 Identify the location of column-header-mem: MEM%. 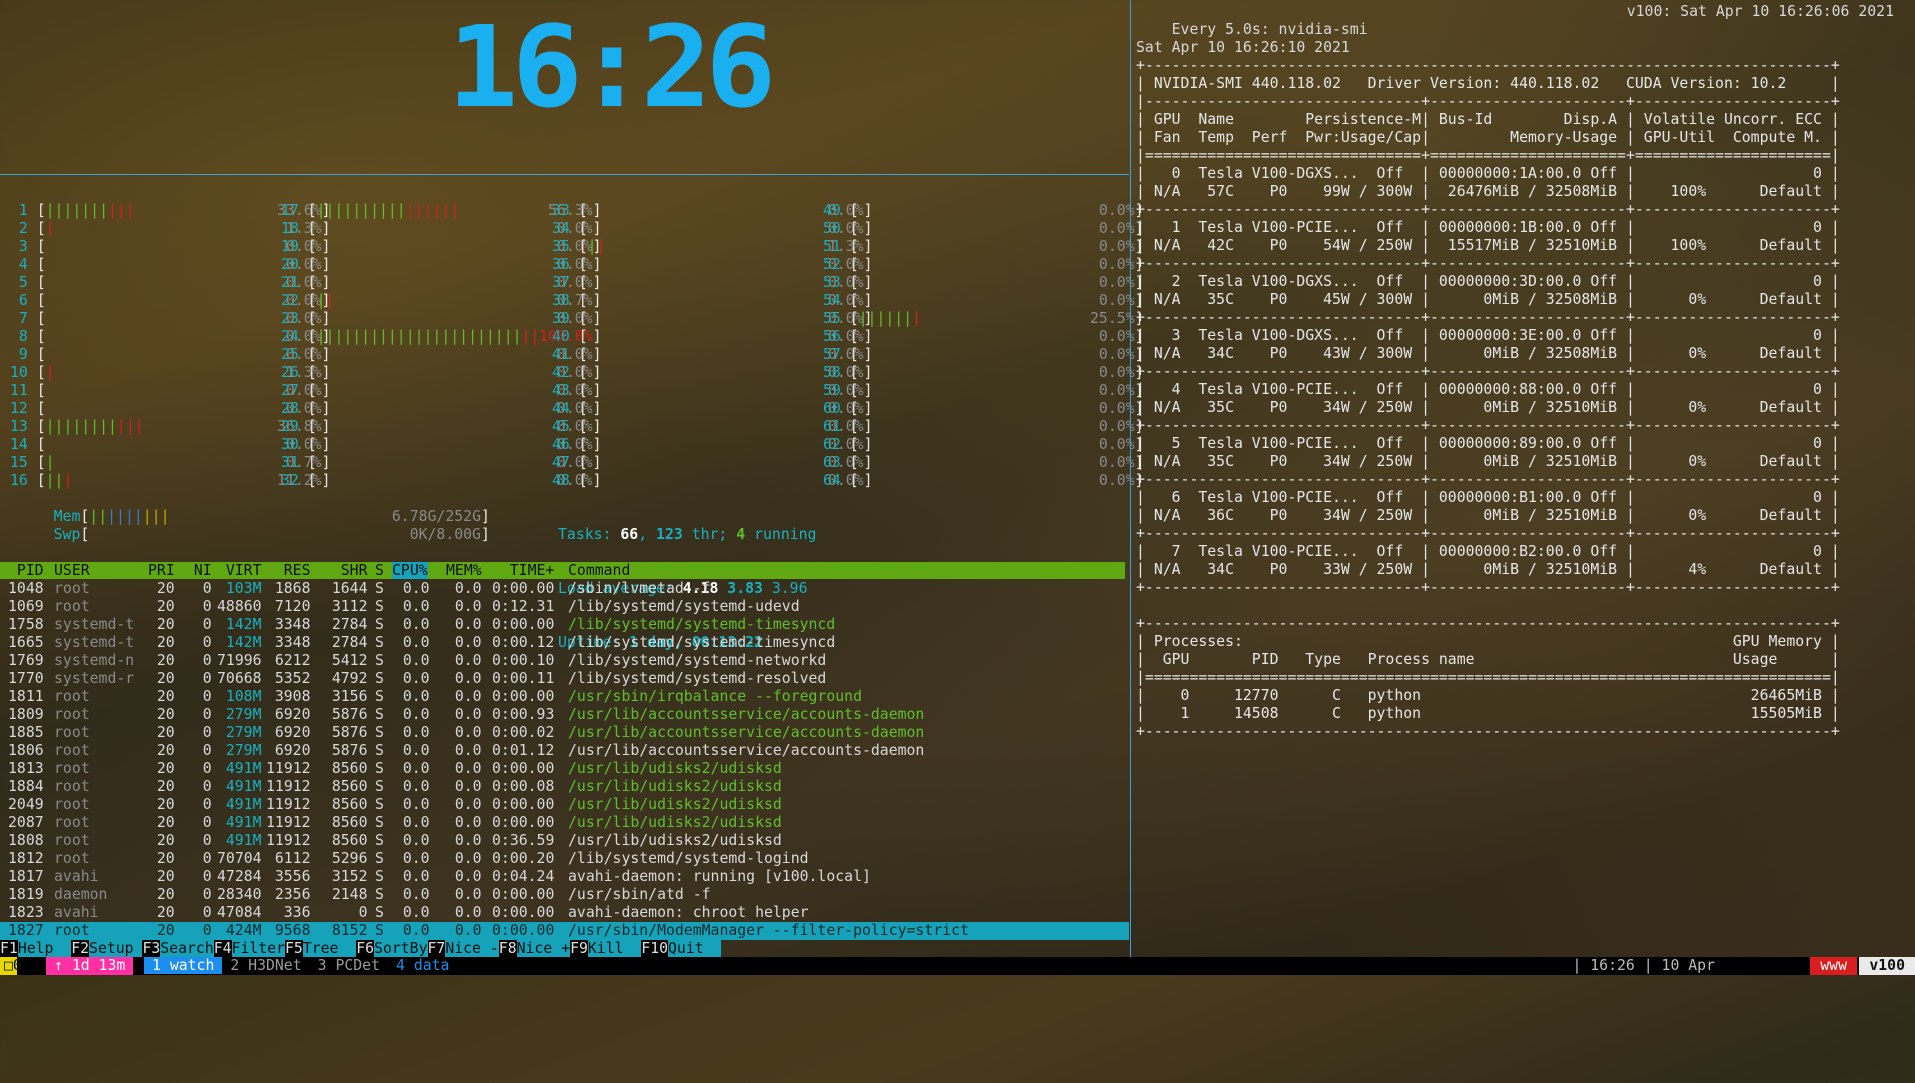
(464, 570).